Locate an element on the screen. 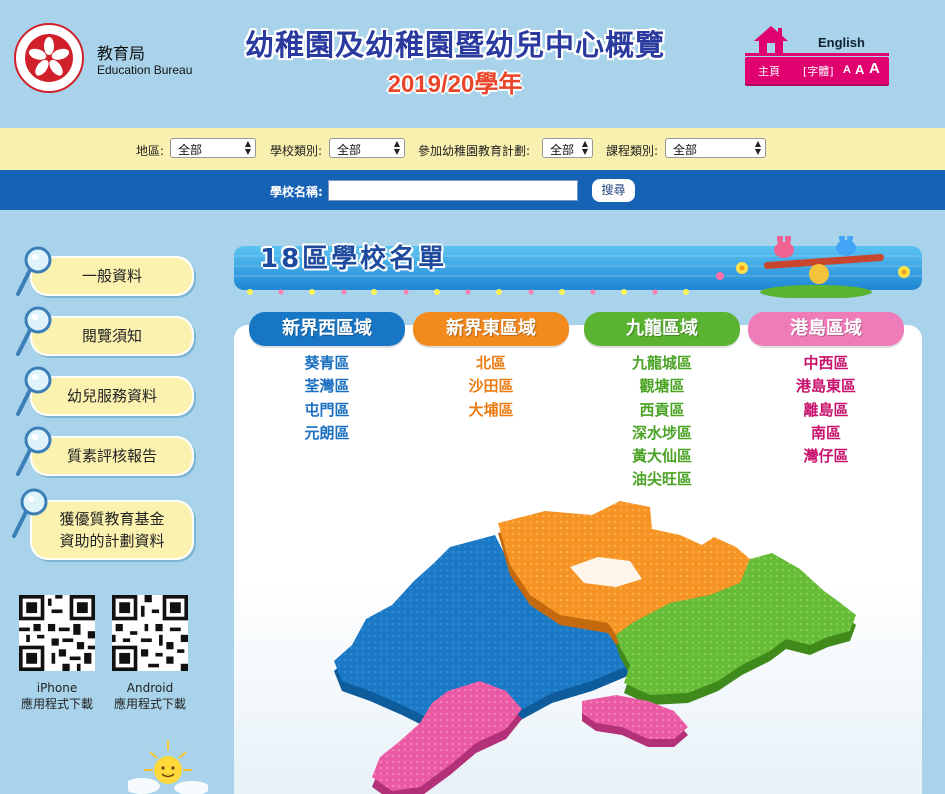 The height and width of the screenshot is (794, 945). font-large-button: A is located at coordinates (874, 68).